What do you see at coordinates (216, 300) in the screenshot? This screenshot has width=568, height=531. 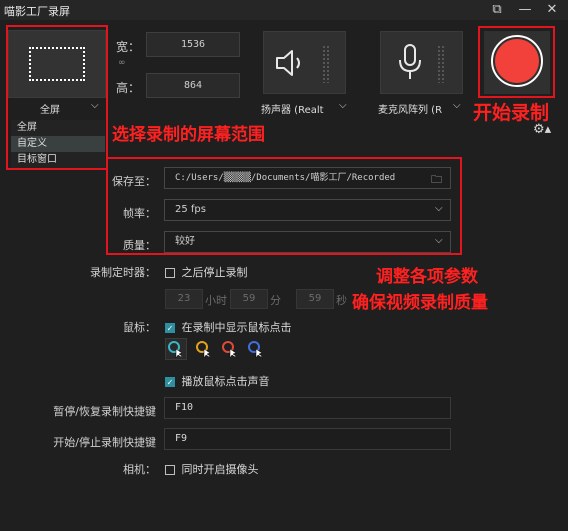 I see `timer-hours-unit: 小时` at bounding box center [216, 300].